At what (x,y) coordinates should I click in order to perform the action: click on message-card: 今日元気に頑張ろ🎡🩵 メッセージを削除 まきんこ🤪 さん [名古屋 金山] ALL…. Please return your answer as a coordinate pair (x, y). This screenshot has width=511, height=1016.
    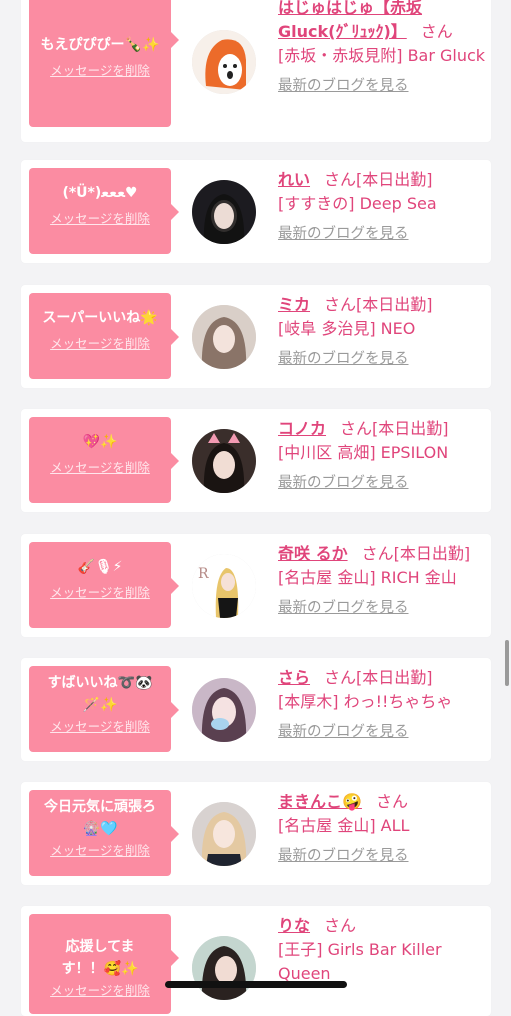
    Looking at the image, I should click on (256, 833).